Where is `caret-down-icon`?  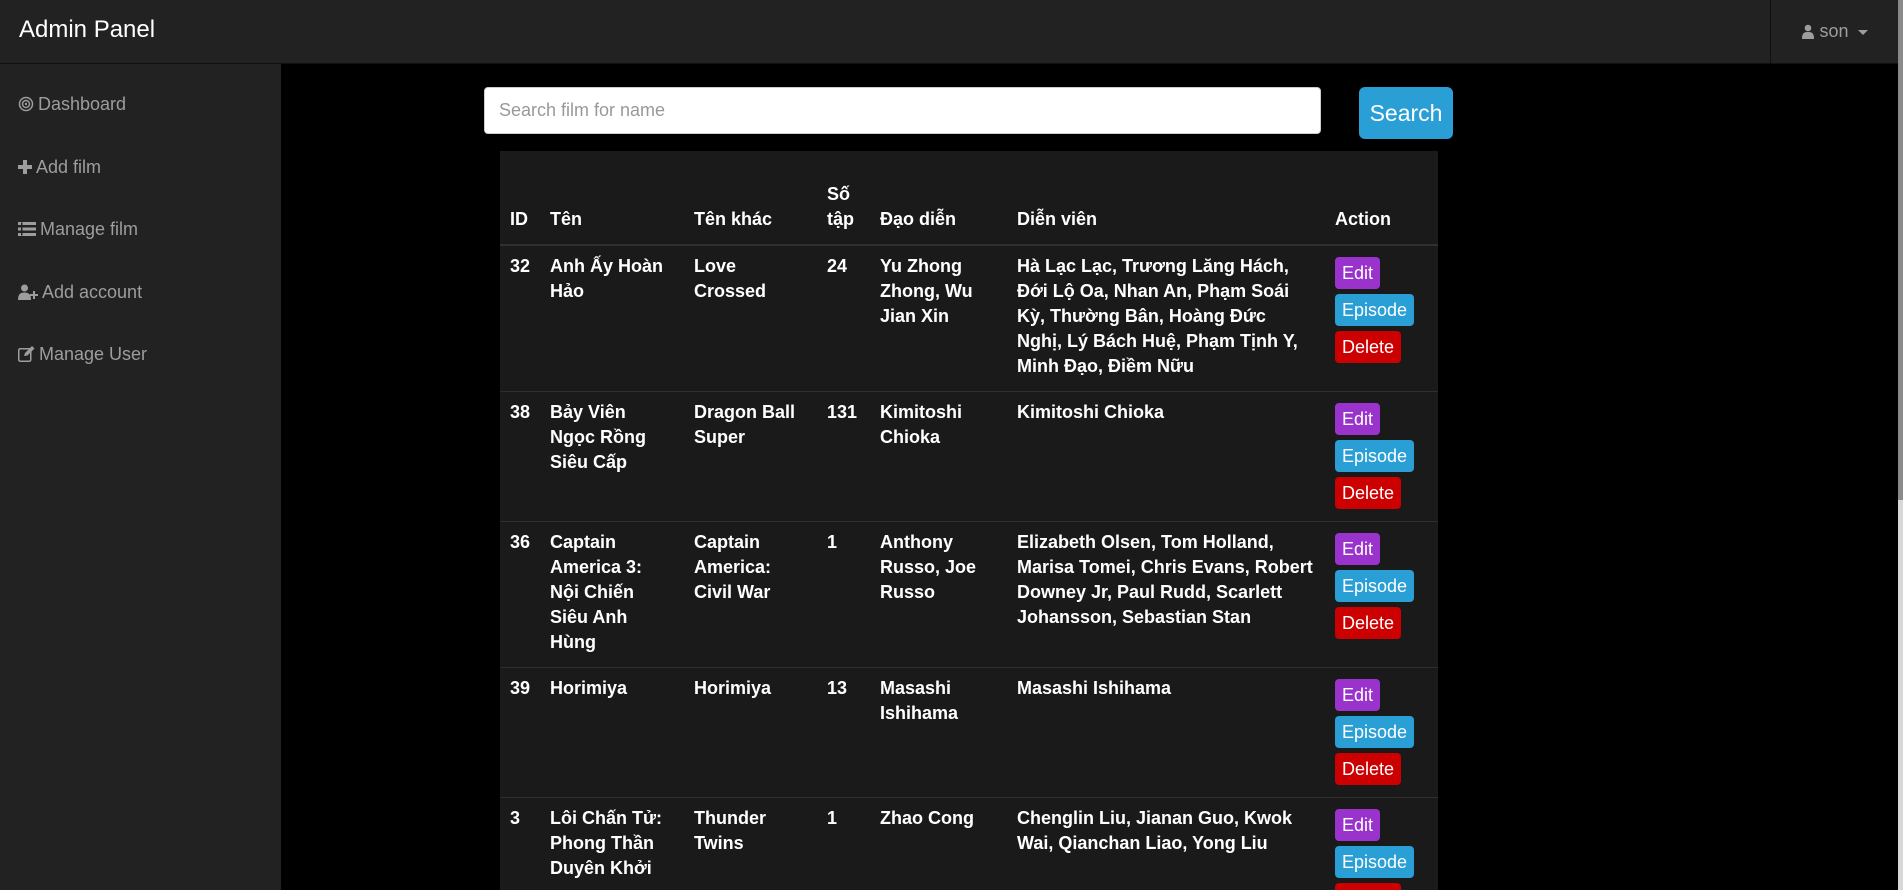 caret-down-icon is located at coordinates (1862, 32).